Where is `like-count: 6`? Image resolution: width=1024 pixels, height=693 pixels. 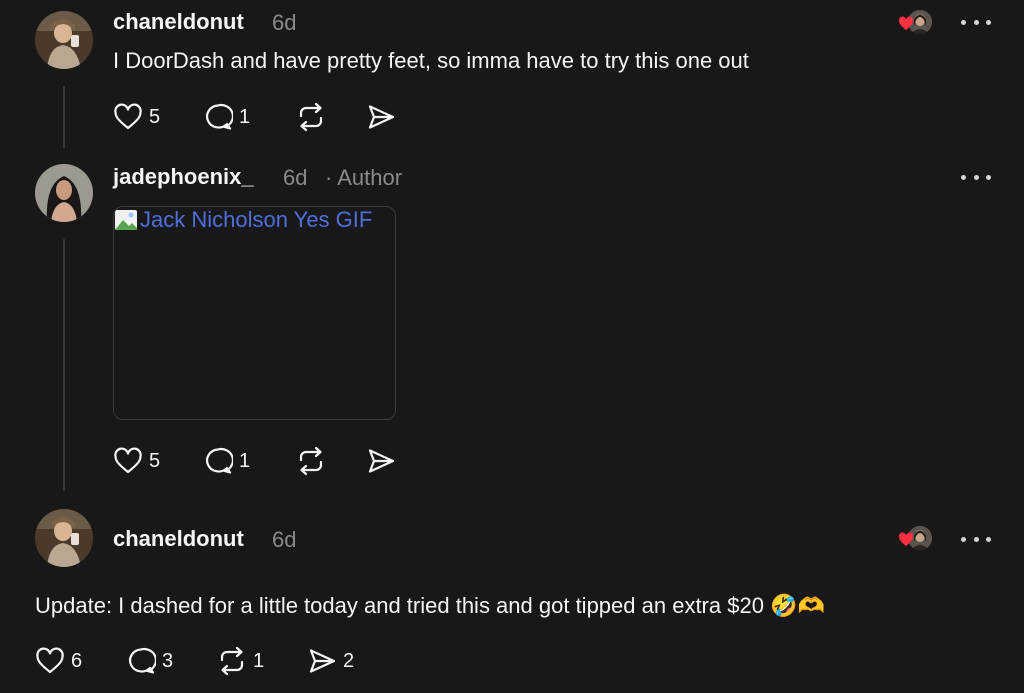
like-count: 6 is located at coordinates (77, 660).